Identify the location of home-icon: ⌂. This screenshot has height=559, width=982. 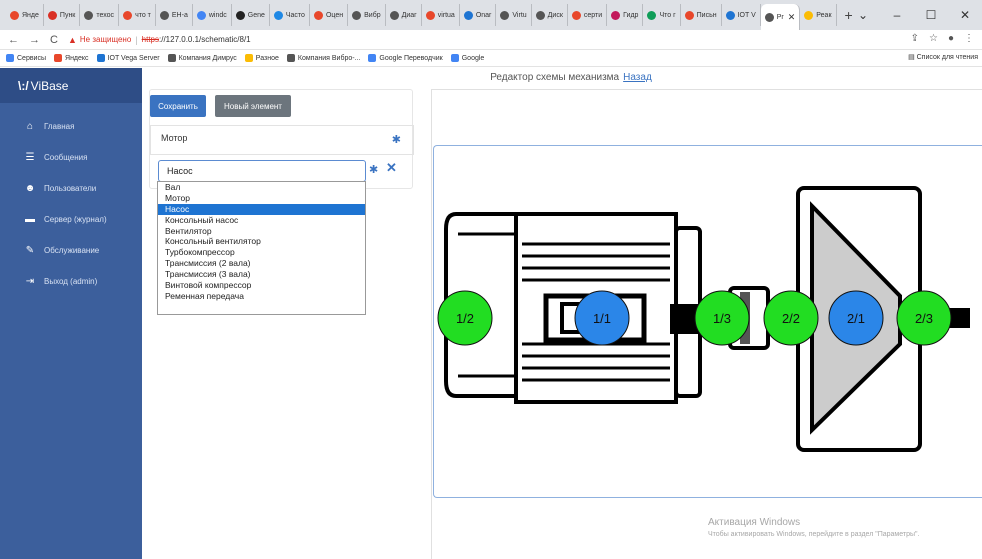
(30, 126).